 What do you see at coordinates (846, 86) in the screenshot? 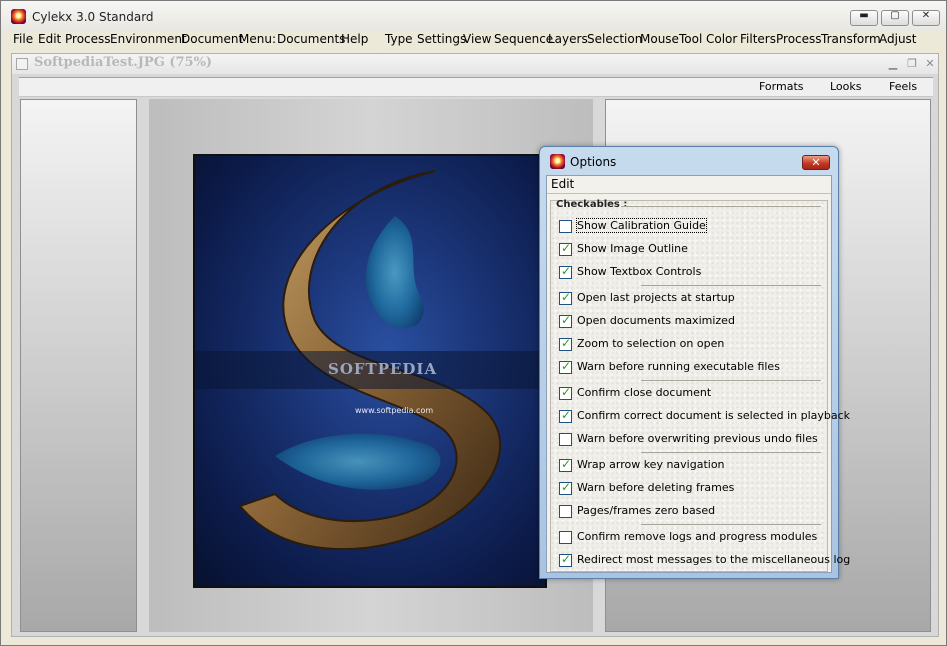
I see `looks-tab: Looks` at bounding box center [846, 86].